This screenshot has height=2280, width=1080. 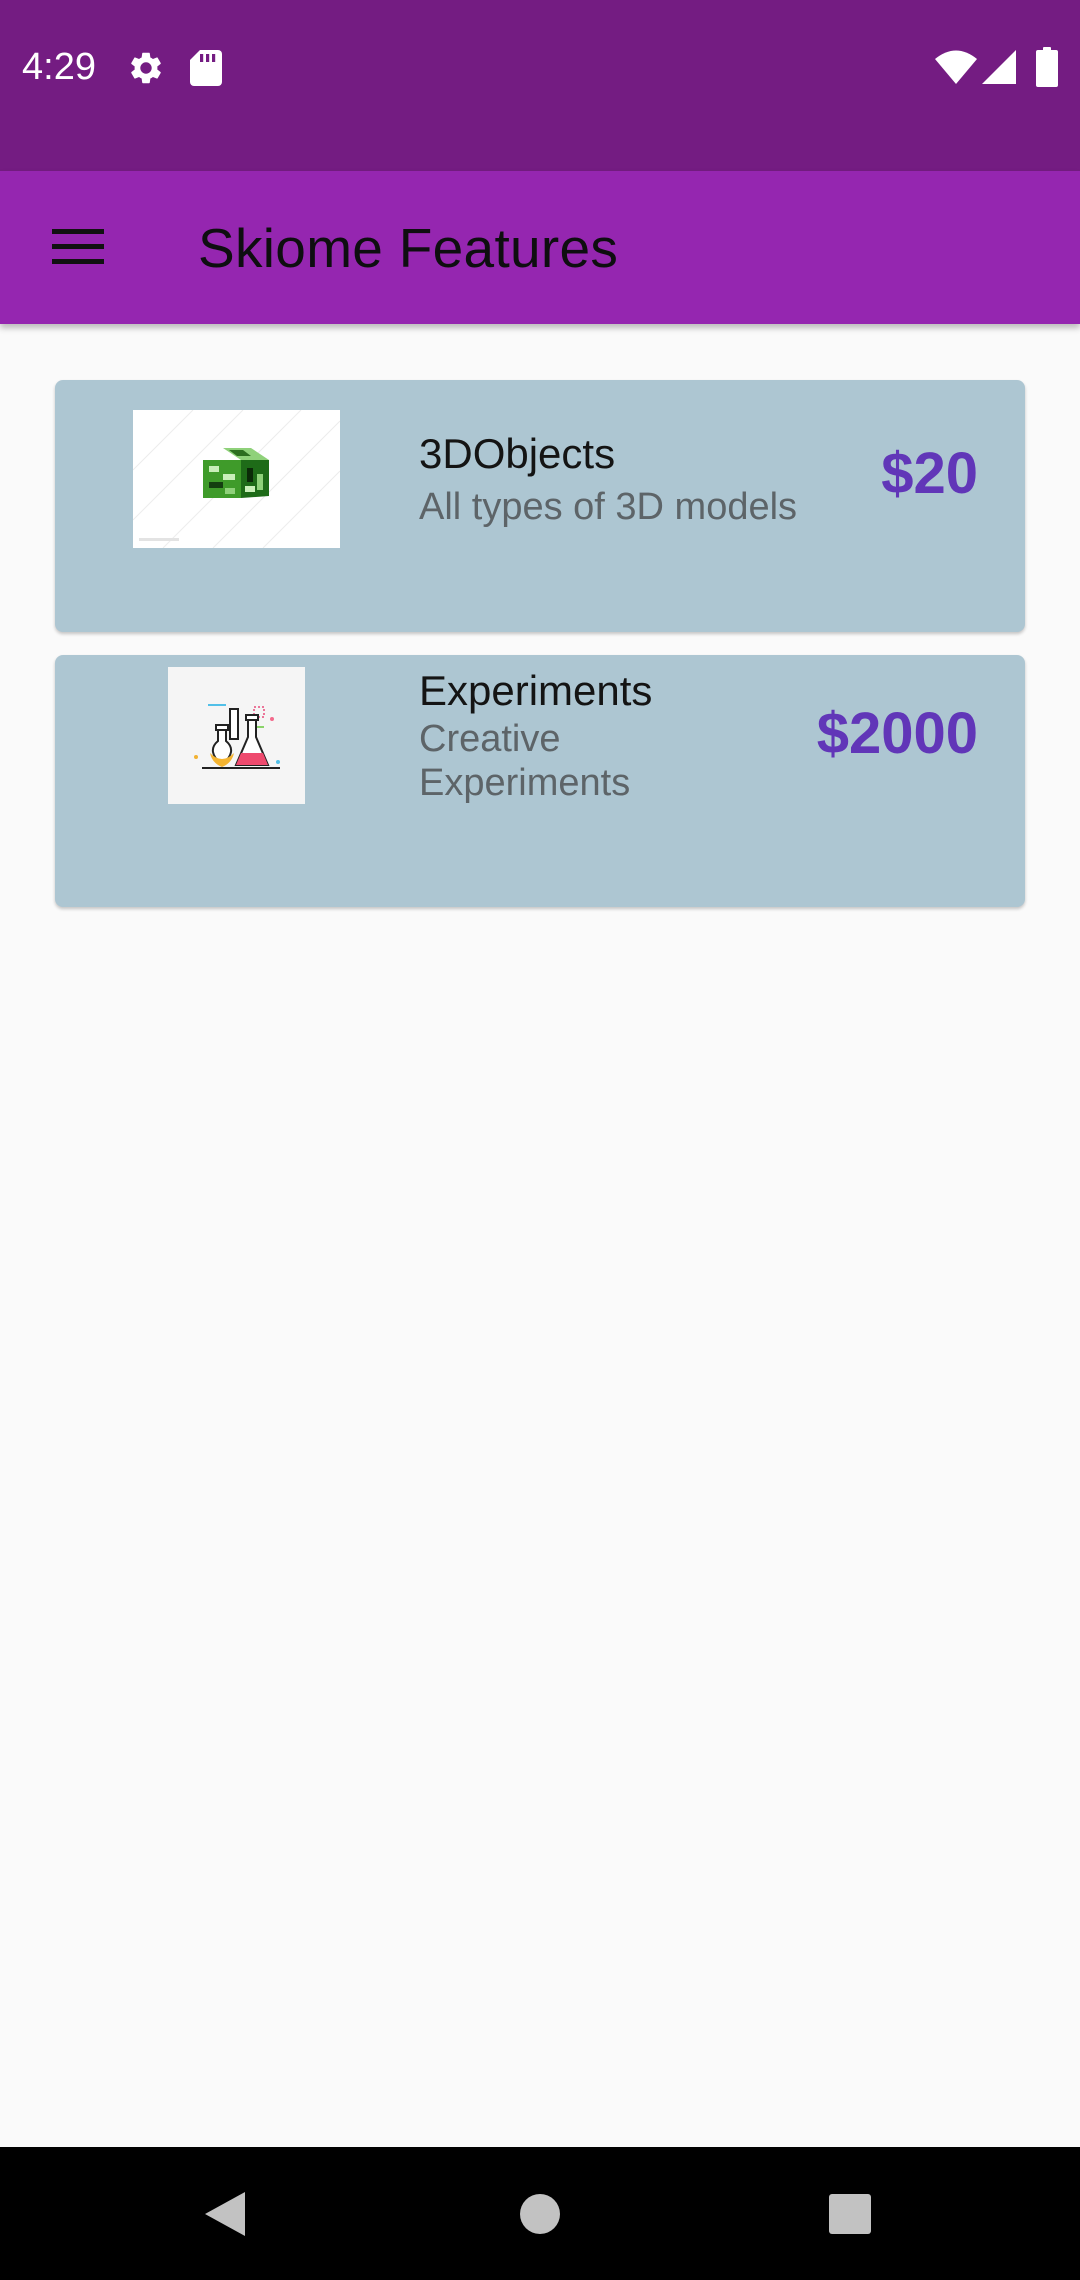 I want to click on home-icon, so click(x=540, y=2216).